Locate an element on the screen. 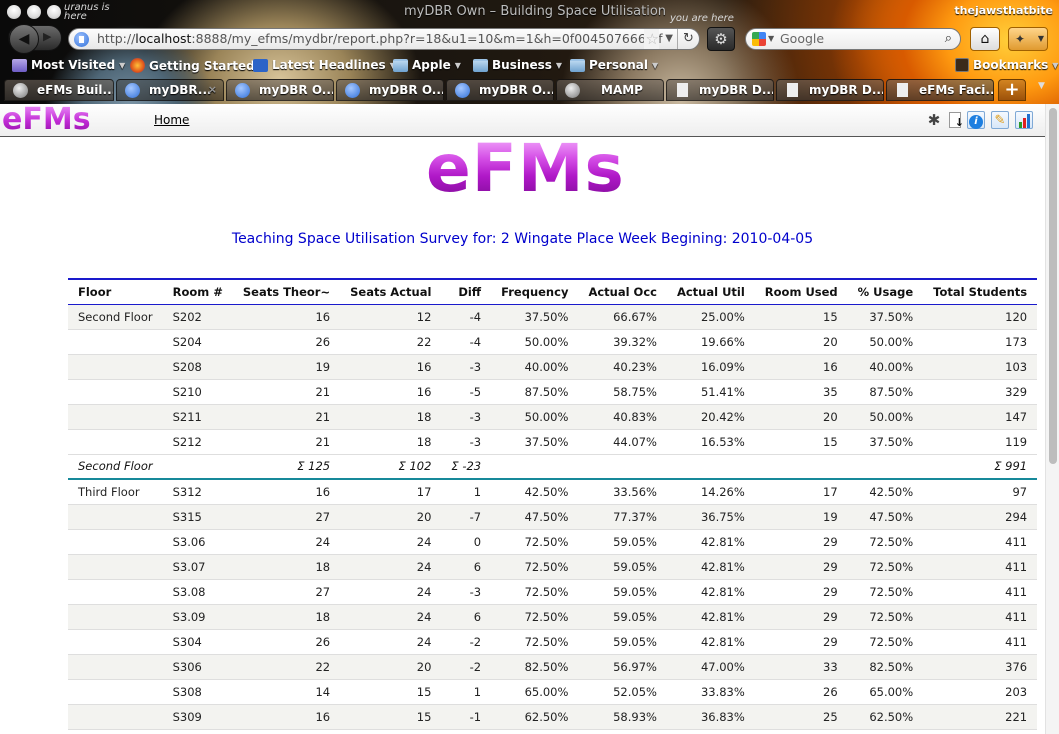  cell-diff: -7 is located at coordinates (466, 517).